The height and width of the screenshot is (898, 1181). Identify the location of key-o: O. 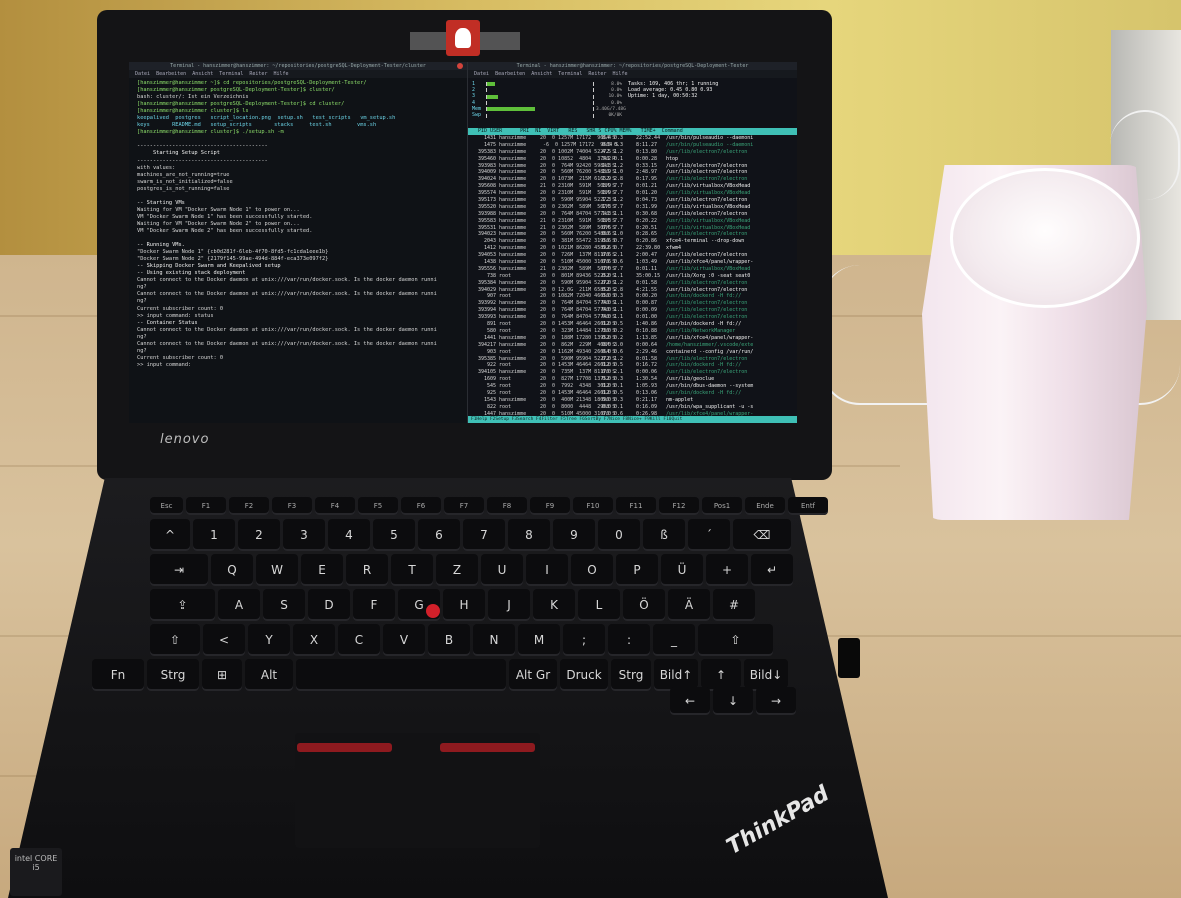
(592, 570).